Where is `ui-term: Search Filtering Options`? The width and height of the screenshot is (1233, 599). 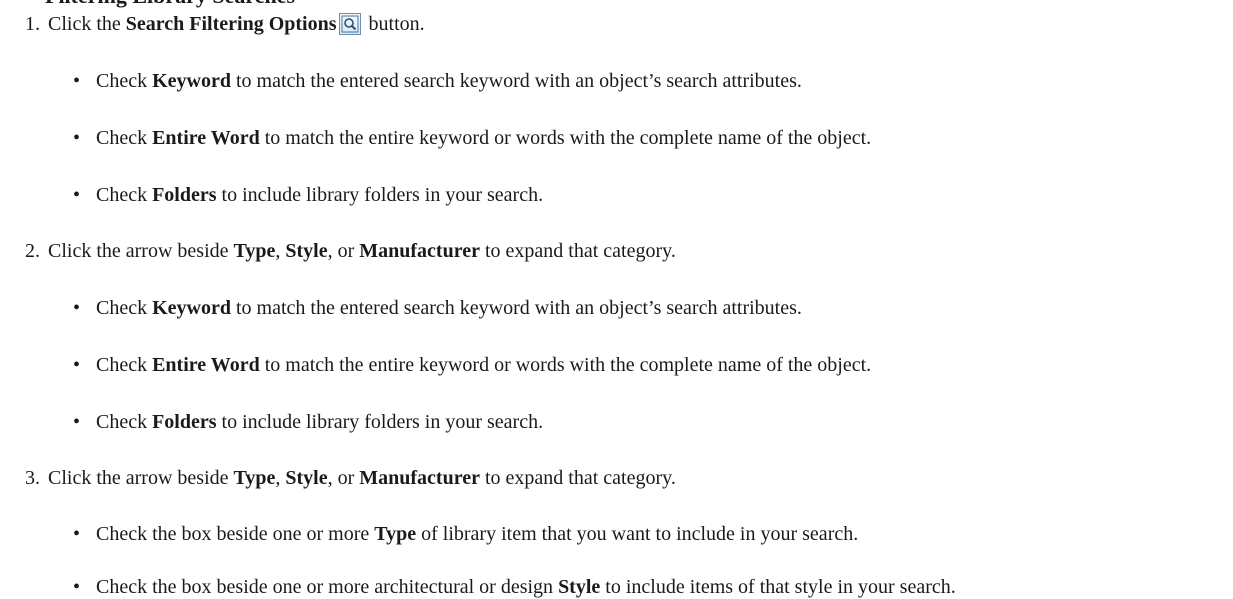
ui-term: Search Filtering Options is located at coordinates (231, 24).